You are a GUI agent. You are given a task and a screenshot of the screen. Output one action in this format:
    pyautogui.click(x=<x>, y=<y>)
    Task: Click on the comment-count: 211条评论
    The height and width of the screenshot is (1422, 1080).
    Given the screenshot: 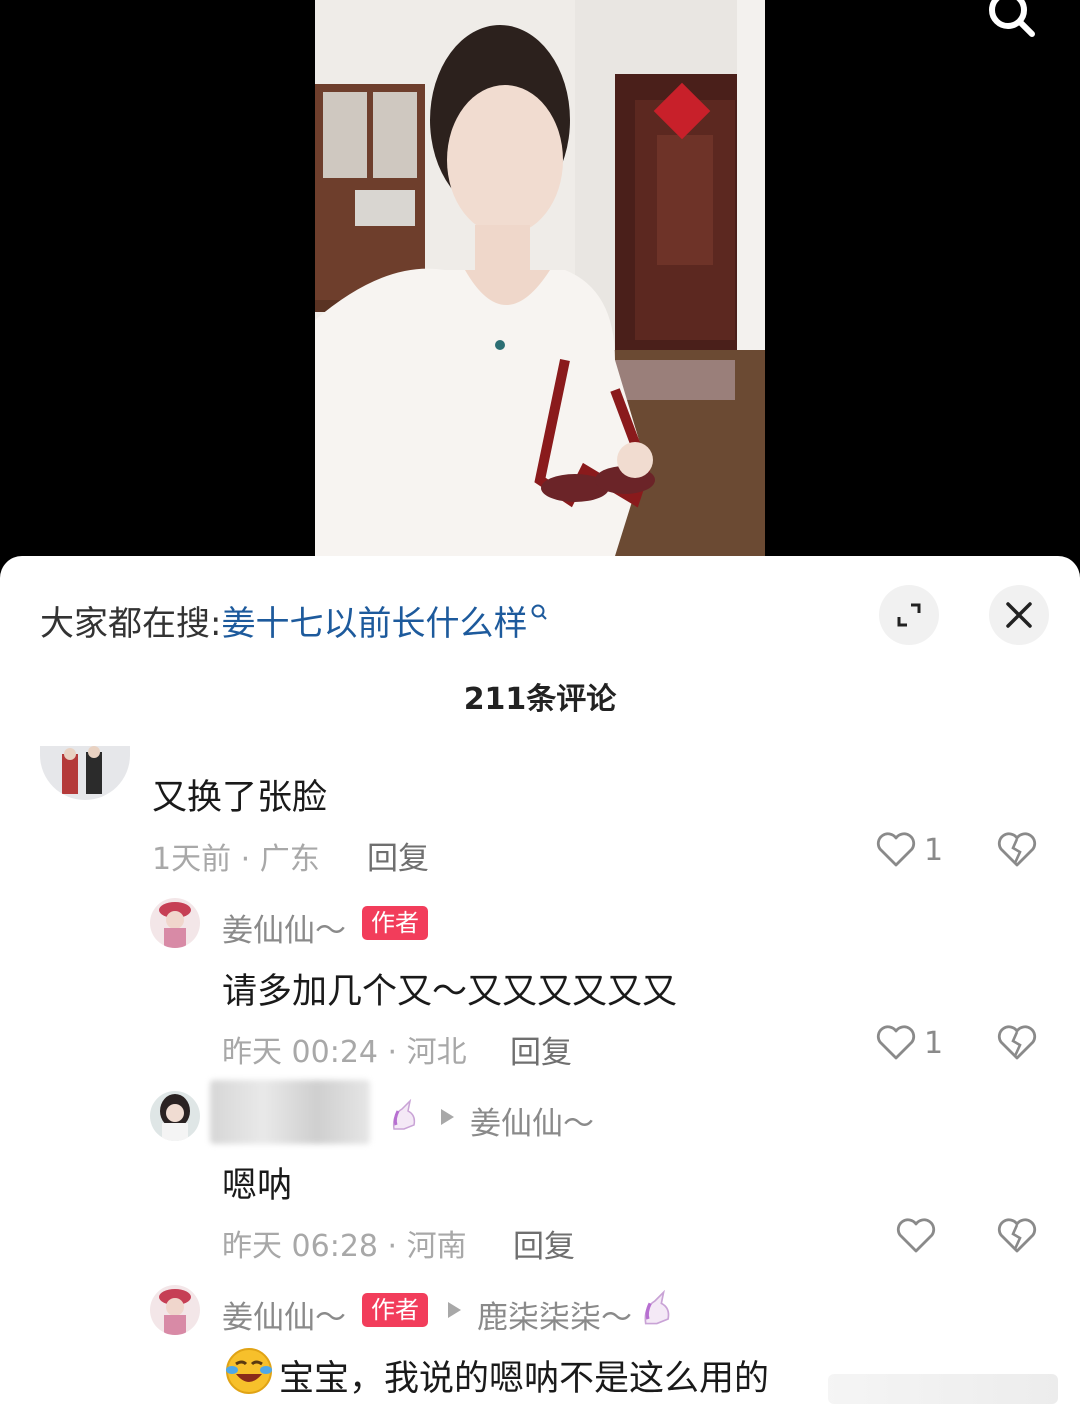 What is the action you would take?
    pyautogui.click(x=540, y=699)
    